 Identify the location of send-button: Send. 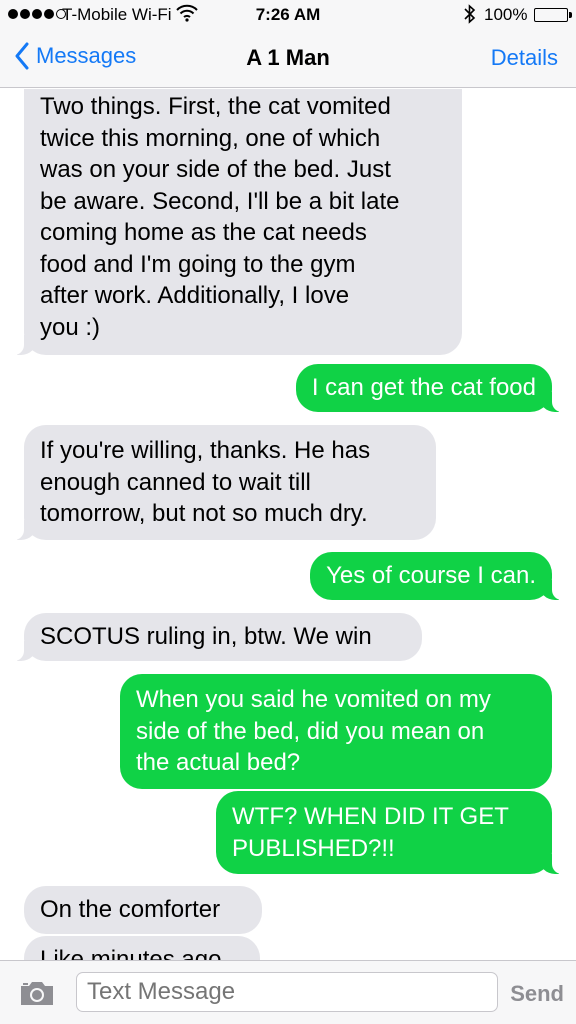
(537, 994).